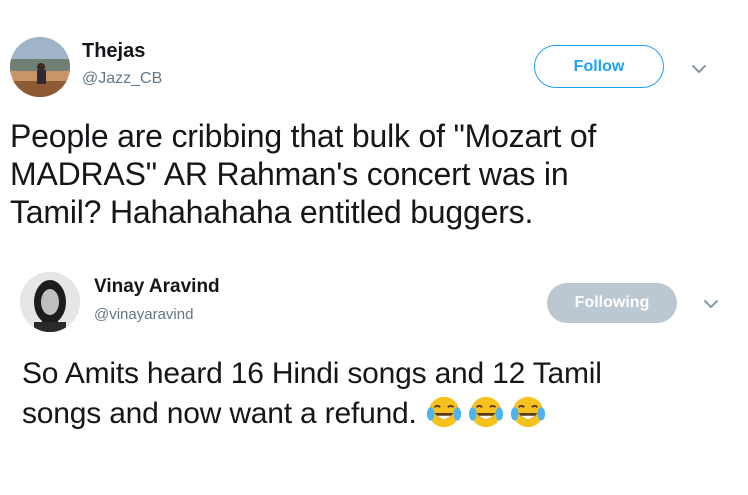 This screenshot has width=748, height=495. What do you see at coordinates (113, 51) in the screenshot?
I see `display-name: Thejas` at bounding box center [113, 51].